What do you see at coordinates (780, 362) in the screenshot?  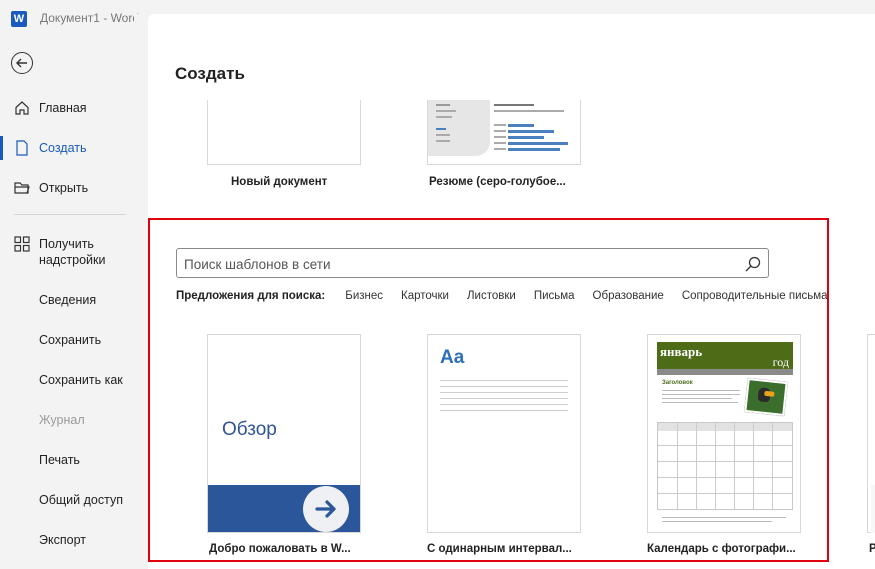 I see `calendar-year: год` at bounding box center [780, 362].